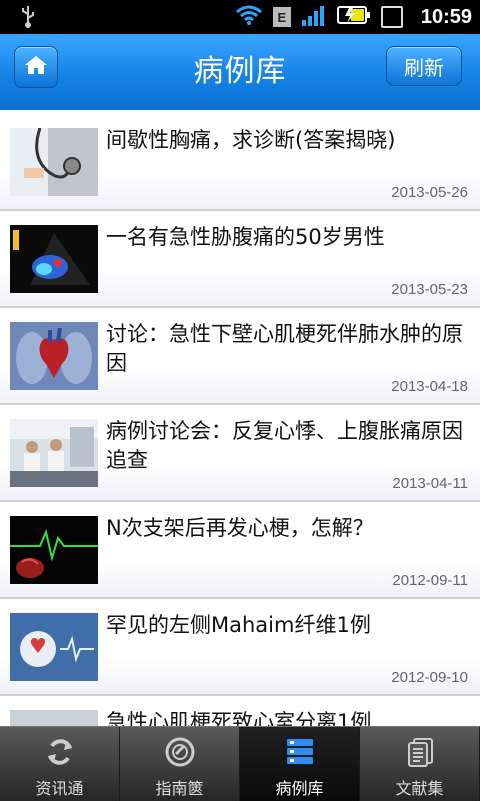 The image size is (480, 801). Describe the element at coordinates (239, 718) in the screenshot. I see `case-title: 急性心肌梗死致心室分离1例` at that location.